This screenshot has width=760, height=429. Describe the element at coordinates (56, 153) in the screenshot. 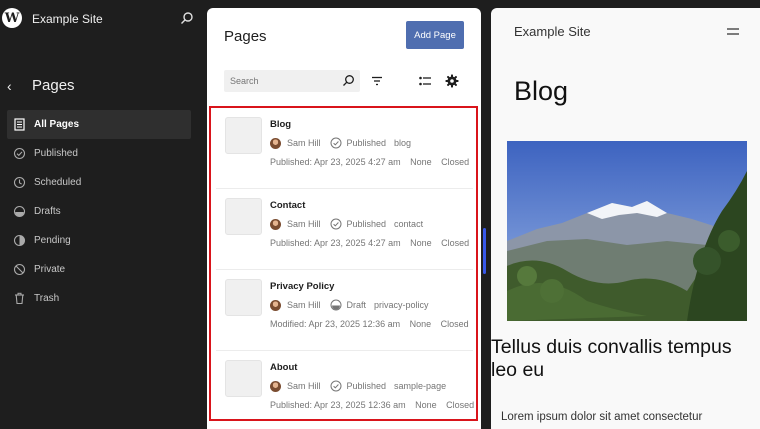

I see `sidebar-item-label: Published` at that location.